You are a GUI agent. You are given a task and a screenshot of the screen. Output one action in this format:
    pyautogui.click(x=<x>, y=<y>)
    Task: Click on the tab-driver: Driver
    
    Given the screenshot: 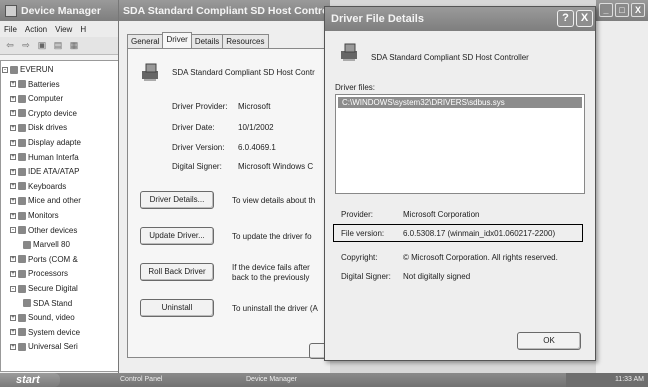 What is the action you would take?
    pyautogui.click(x=177, y=40)
    